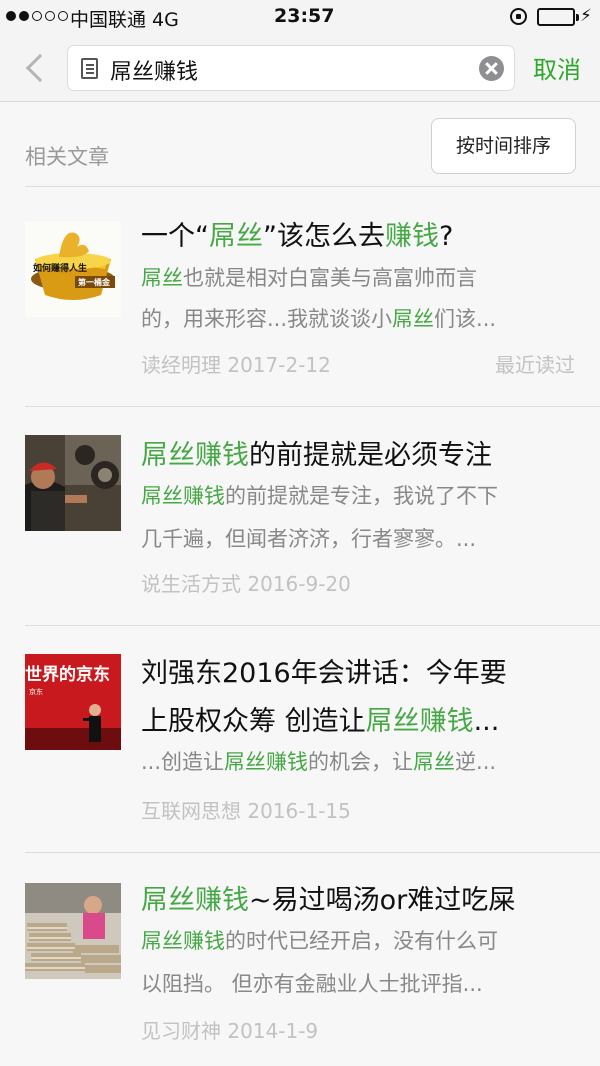 This screenshot has width=600, height=1066. I want to click on cancel-button: 取消, so click(557, 67).